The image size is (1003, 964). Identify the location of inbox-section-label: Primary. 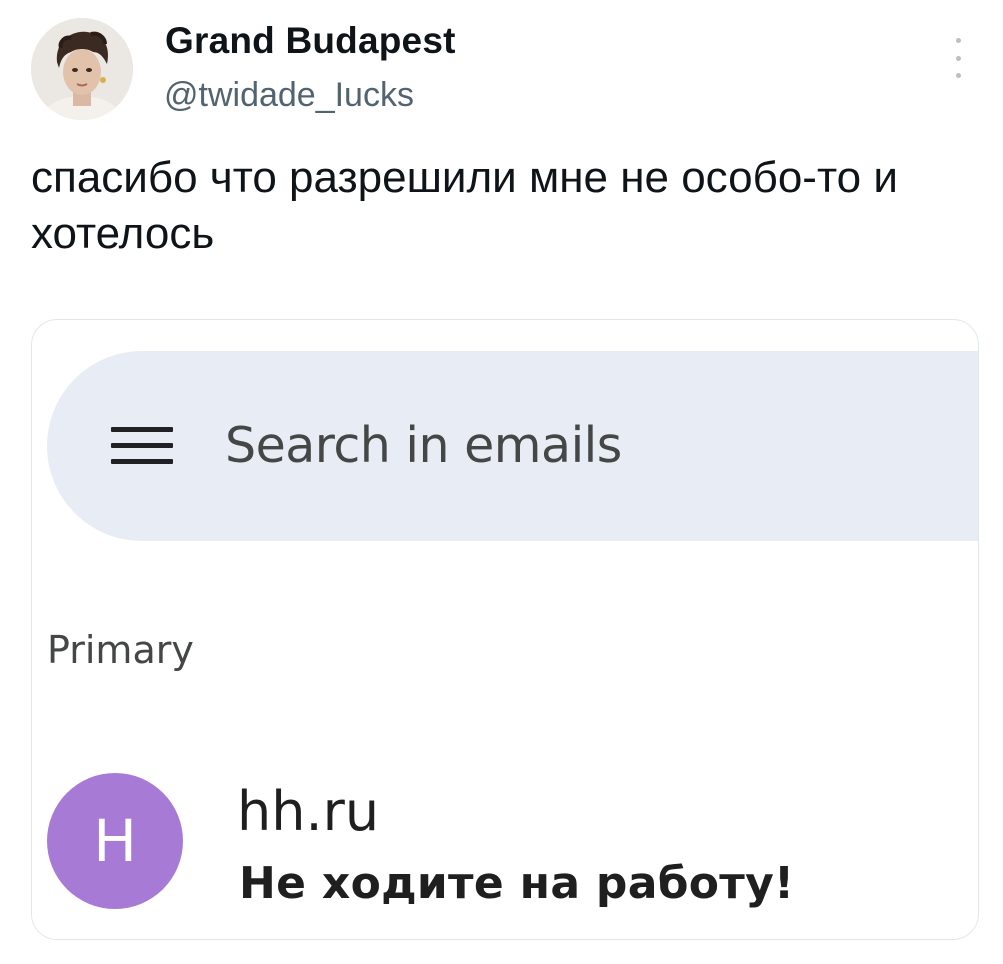
(120, 650).